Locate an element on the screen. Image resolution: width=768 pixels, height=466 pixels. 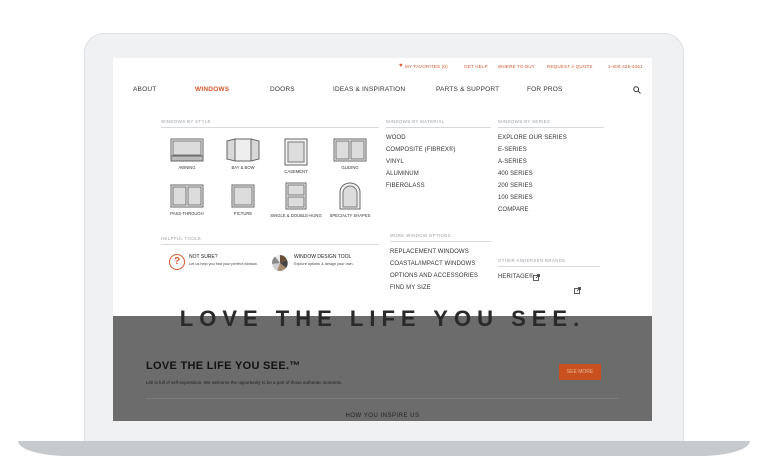
nav-parts-support: PARTS & SUPPORT is located at coordinates (467, 89).